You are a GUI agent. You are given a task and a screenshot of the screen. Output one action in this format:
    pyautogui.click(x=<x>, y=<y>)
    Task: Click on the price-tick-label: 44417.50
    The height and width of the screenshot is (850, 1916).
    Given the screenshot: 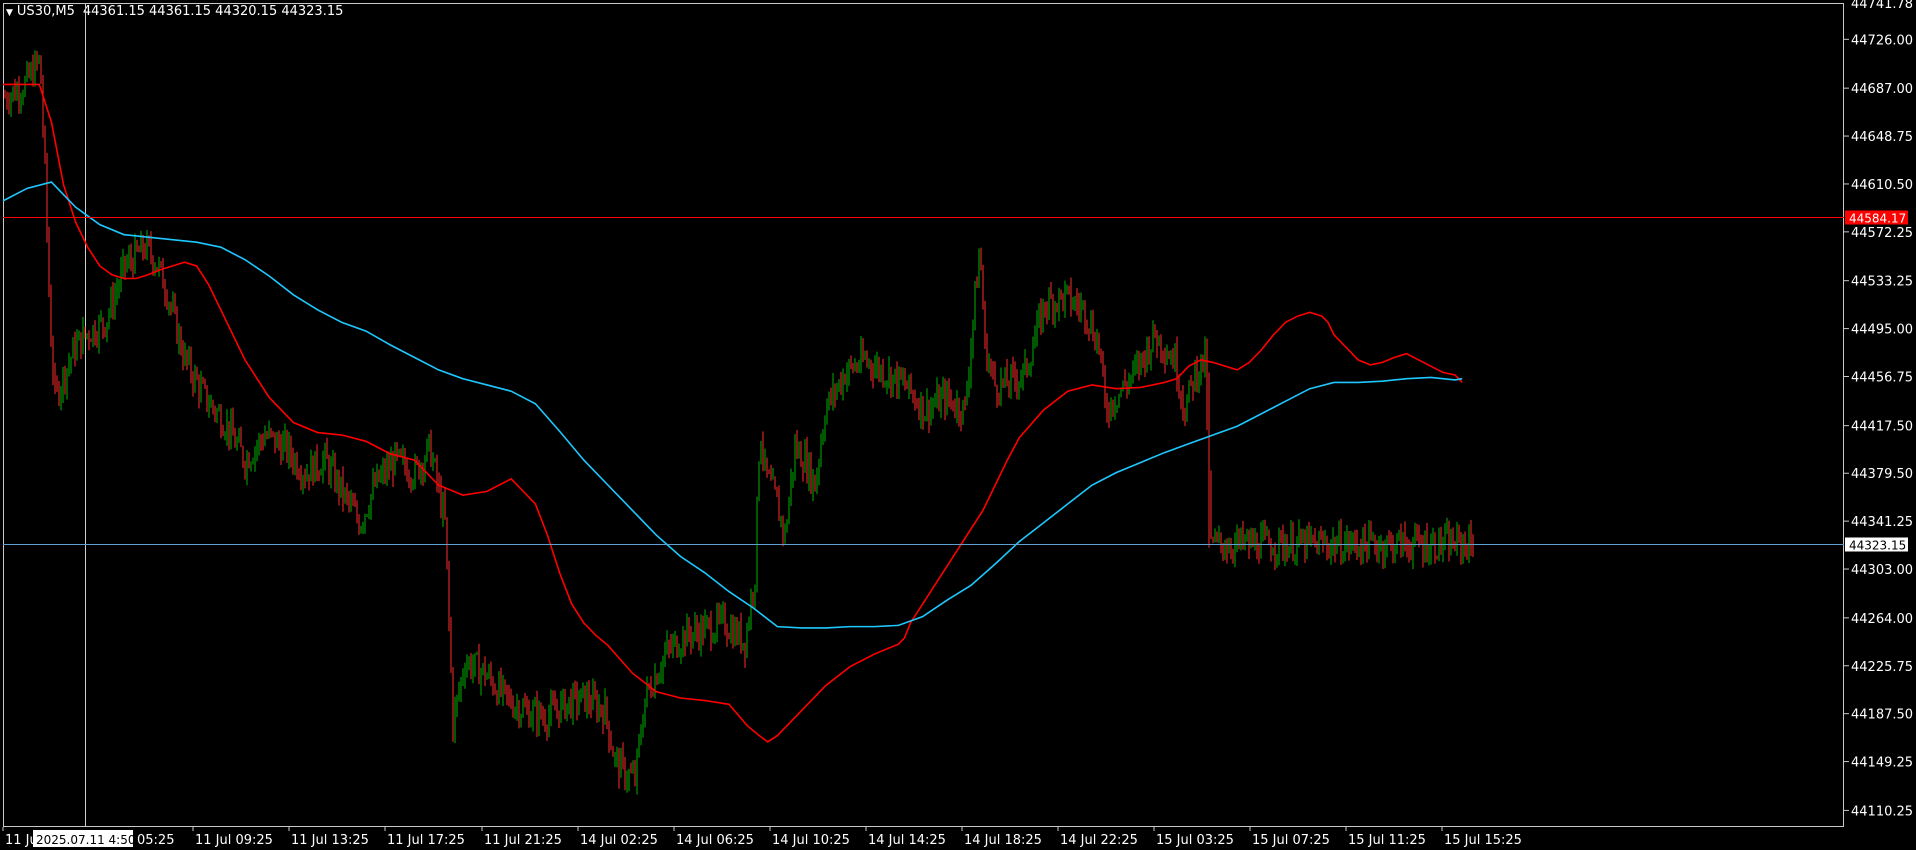 What is the action you would take?
    pyautogui.click(x=1882, y=427)
    